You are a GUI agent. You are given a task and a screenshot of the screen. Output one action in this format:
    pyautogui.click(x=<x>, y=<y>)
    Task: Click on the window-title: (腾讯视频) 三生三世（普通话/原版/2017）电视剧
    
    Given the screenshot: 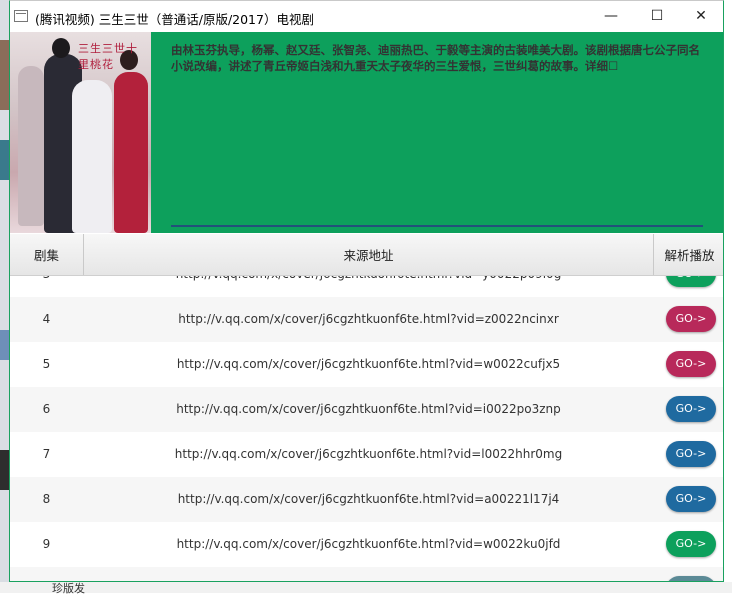 What is the action you would take?
    pyautogui.click(x=174, y=19)
    